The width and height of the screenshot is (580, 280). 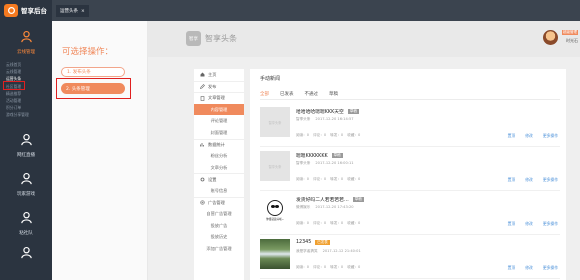 What do you see at coordinates (303, 163) in the screenshot?
I see `article-author: 智享头条` at bounding box center [303, 163].